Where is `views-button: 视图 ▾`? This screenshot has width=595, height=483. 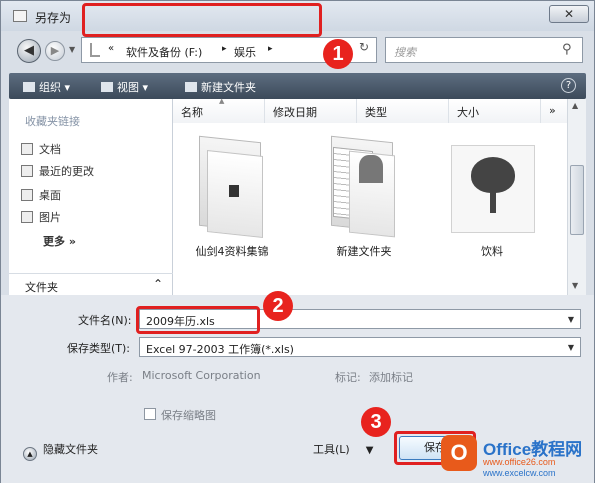
views-button: 视图 ▾ is located at coordinates (124, 87).